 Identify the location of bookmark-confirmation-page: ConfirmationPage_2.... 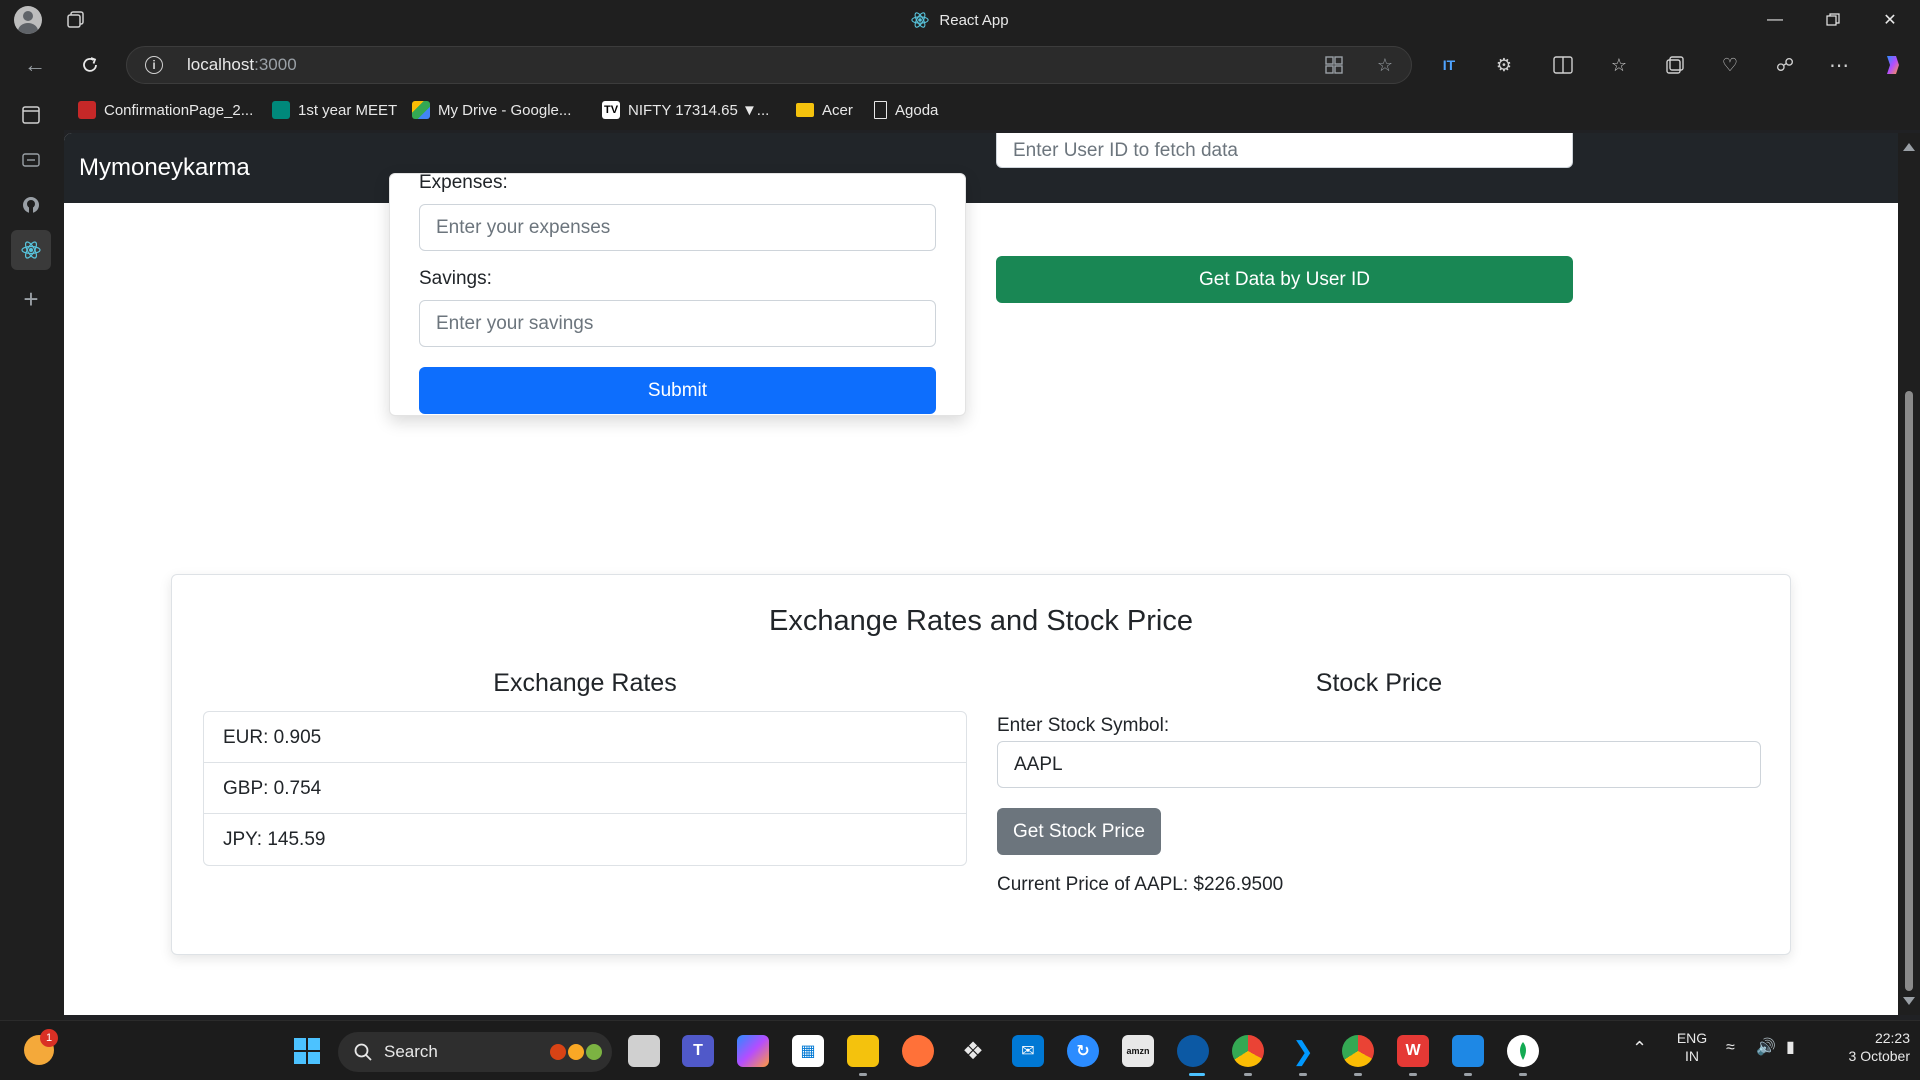
(165, 110).